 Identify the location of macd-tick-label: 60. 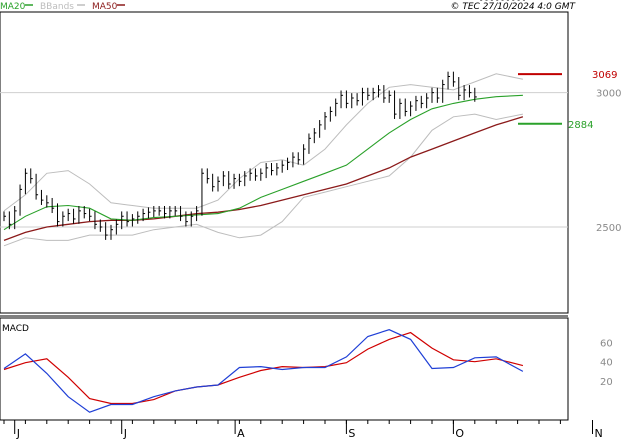
(606, 343).